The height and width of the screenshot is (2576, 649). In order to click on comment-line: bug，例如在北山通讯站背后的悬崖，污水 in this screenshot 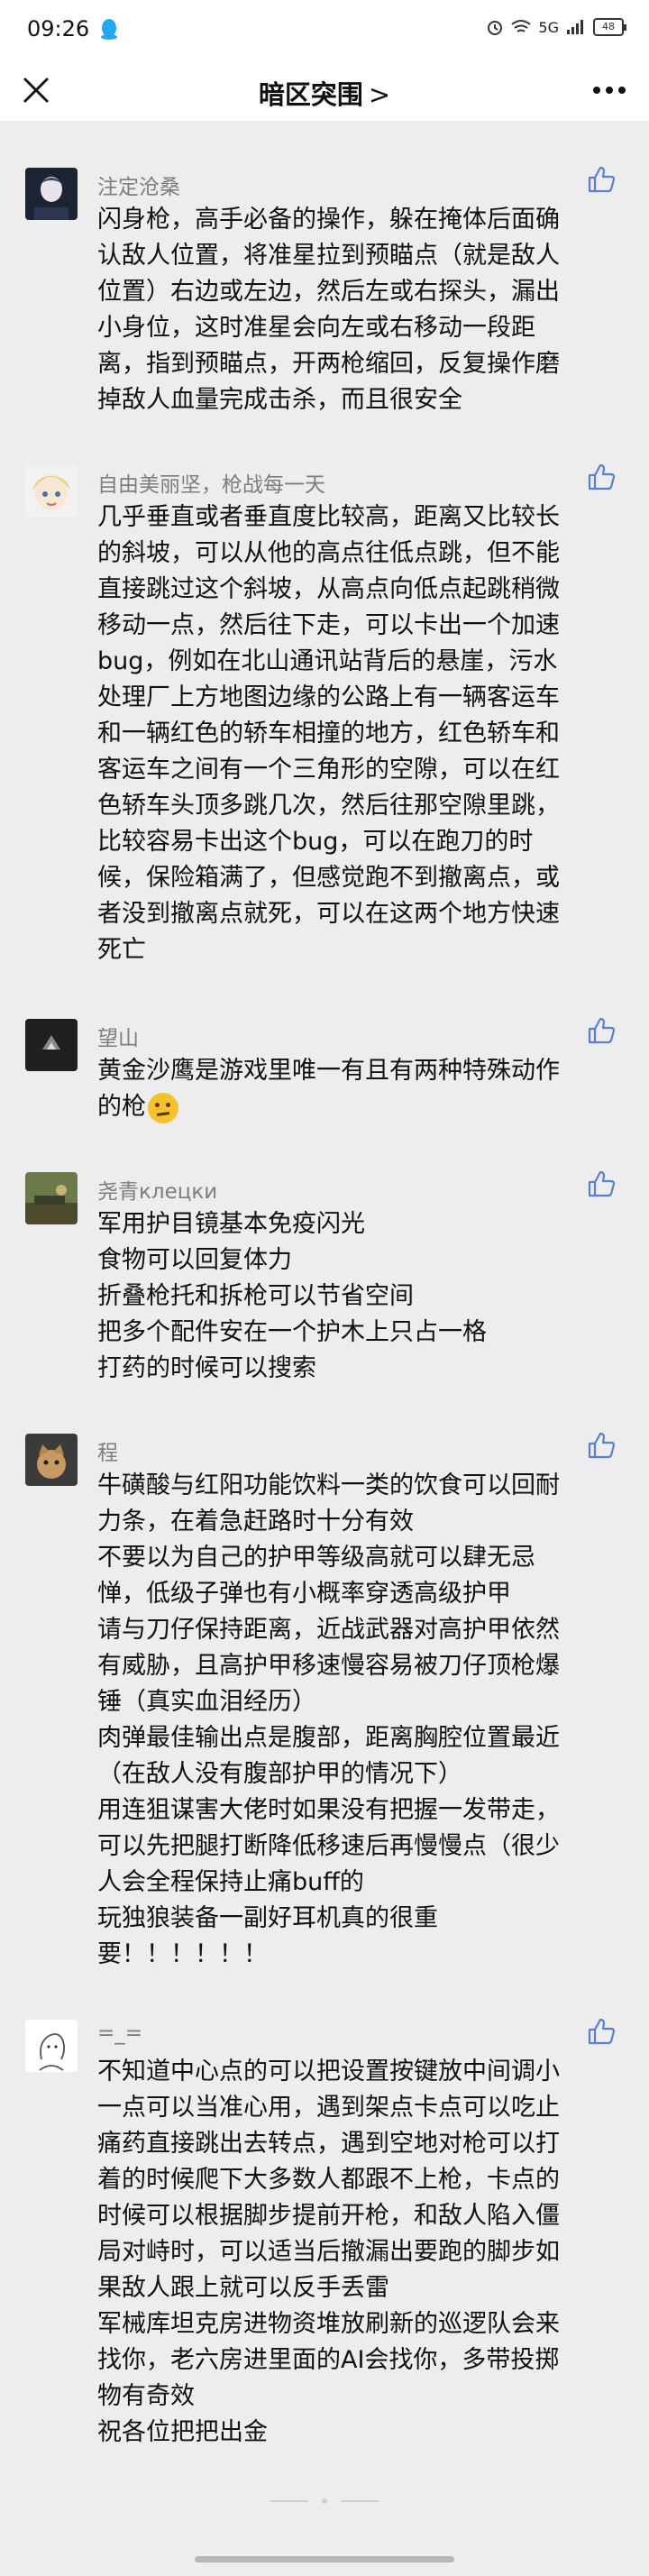, I will do `click(327, 661)`.